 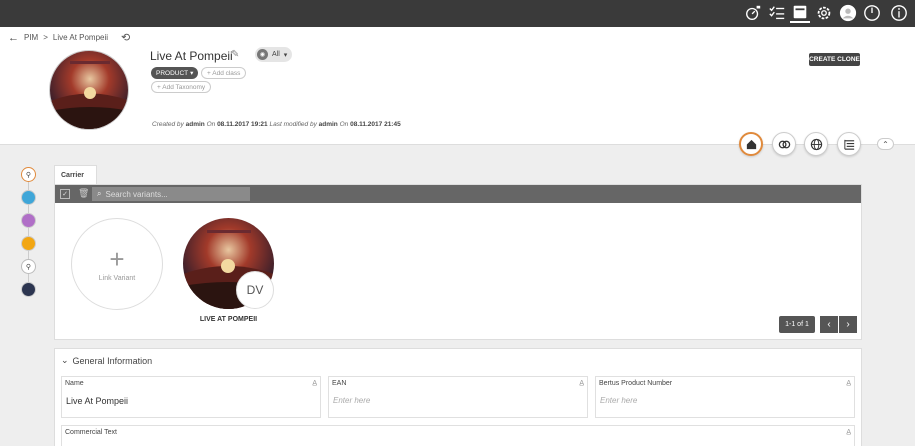 What do you see at coordinates (195, 124) in the screenshot?
I see `created-by-user: admin` at bounding box center [195, 124].